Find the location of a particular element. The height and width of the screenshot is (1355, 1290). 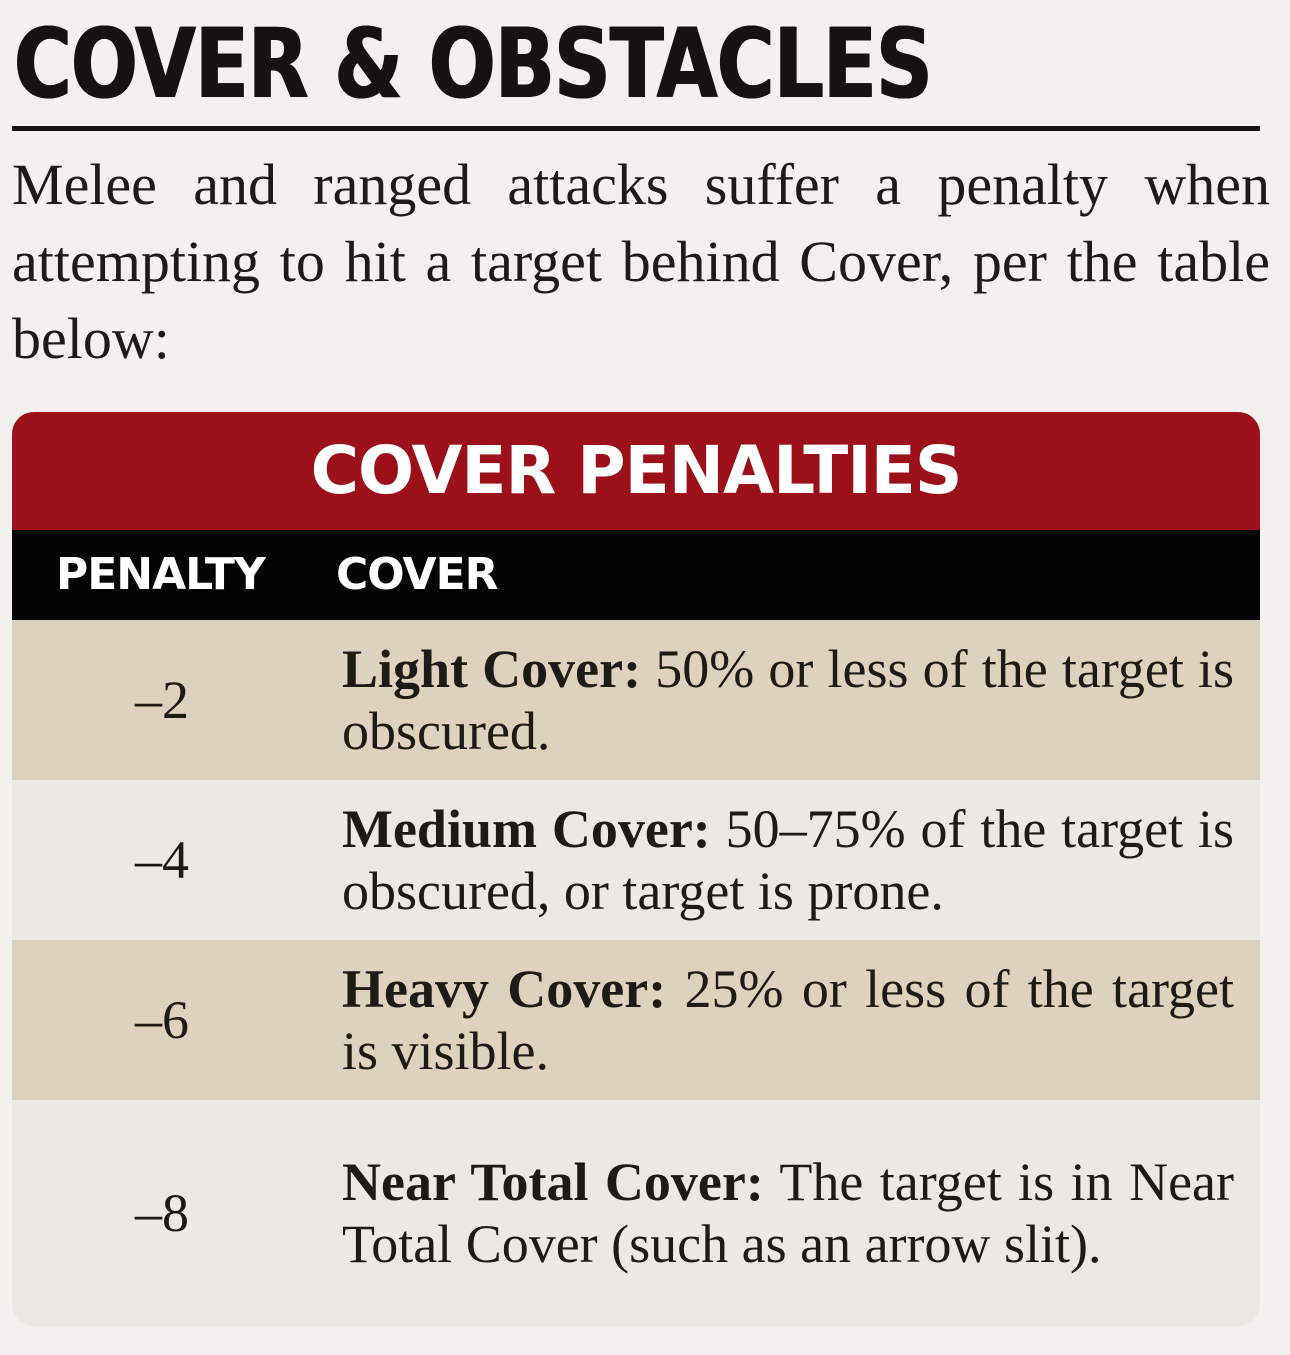

table-header-row: PENALTY COVER is located at coordinates (636, 575).